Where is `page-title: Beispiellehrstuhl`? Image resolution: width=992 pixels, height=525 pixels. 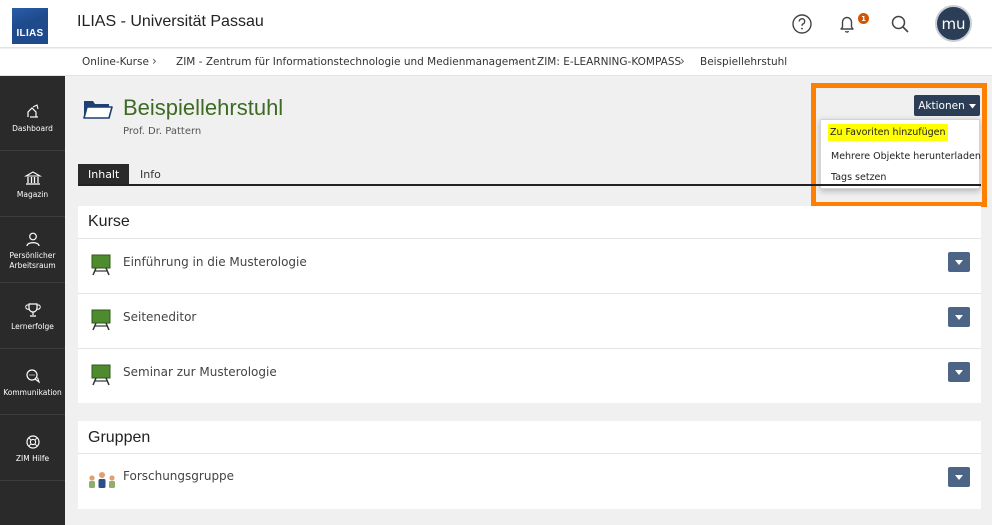 page-title: Beispiellehrstuhl is located at coordinates (203, 107).